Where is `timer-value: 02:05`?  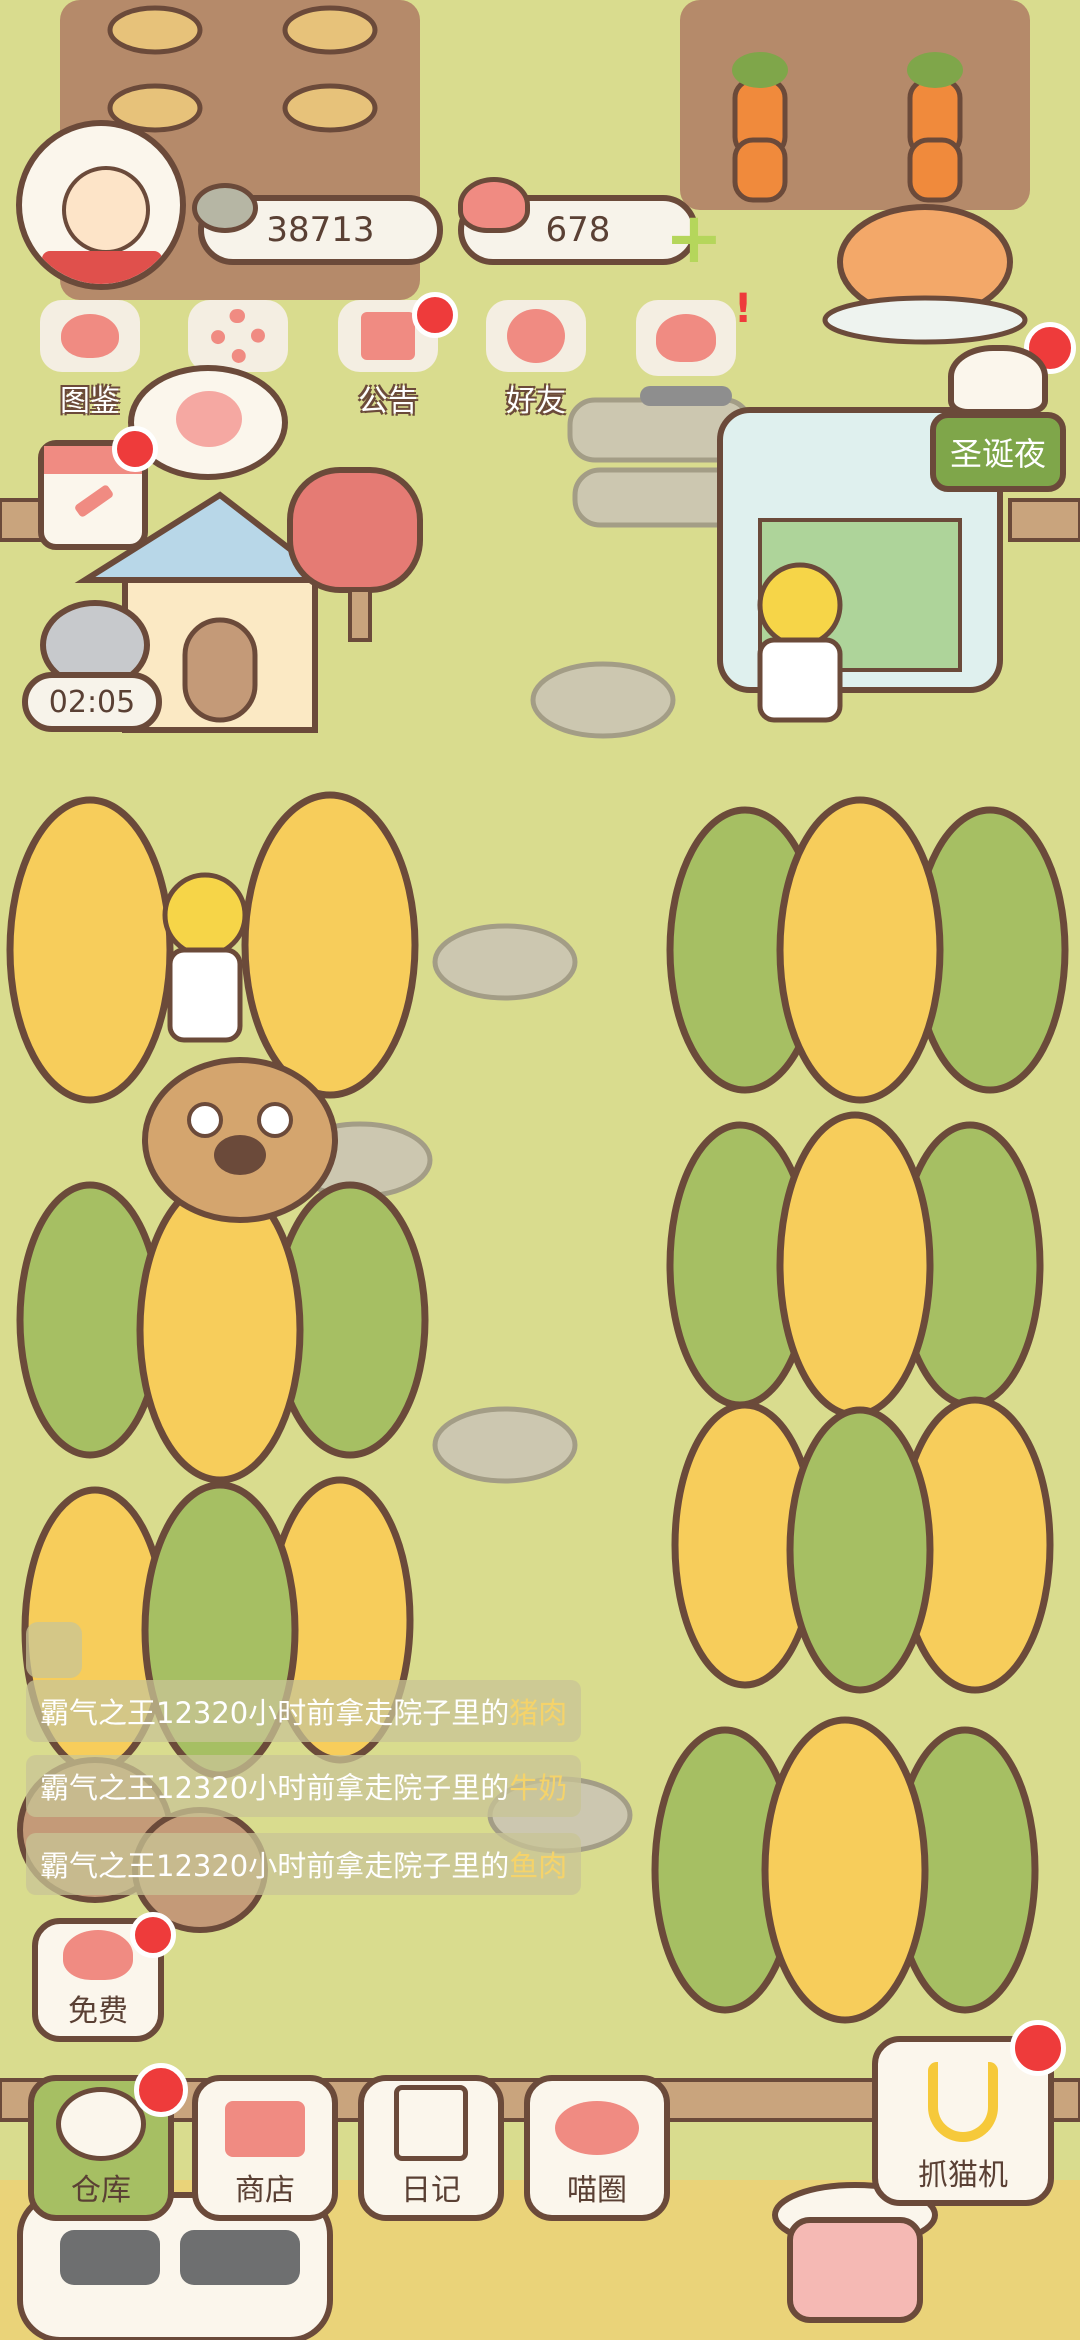
timer-value: 02:05 is located at coordinates (92, 702).